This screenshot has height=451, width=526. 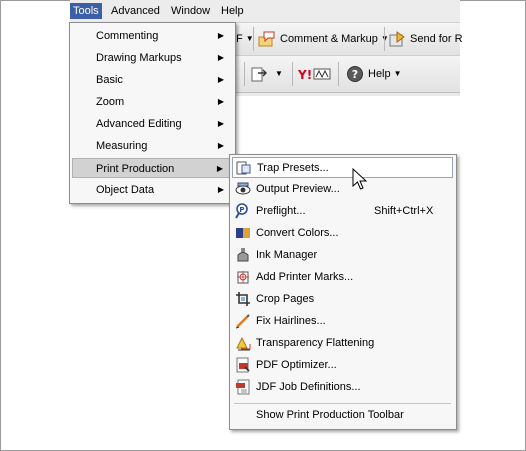 What do you see at coordinates (243, 168) in the screenshot?
I see `trap-presets-icon` at bounding box center [243, 168].